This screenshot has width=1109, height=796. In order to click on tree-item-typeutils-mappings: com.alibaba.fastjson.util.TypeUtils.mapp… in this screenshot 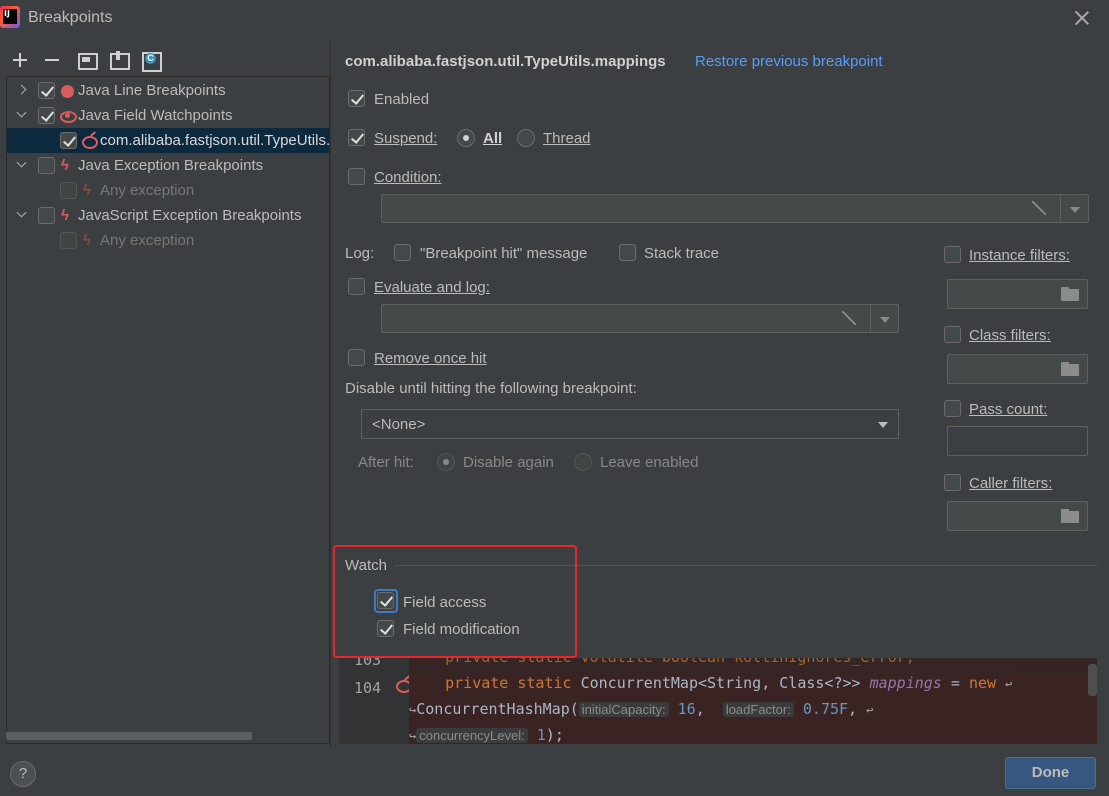, I will do `click(168, 140)`.